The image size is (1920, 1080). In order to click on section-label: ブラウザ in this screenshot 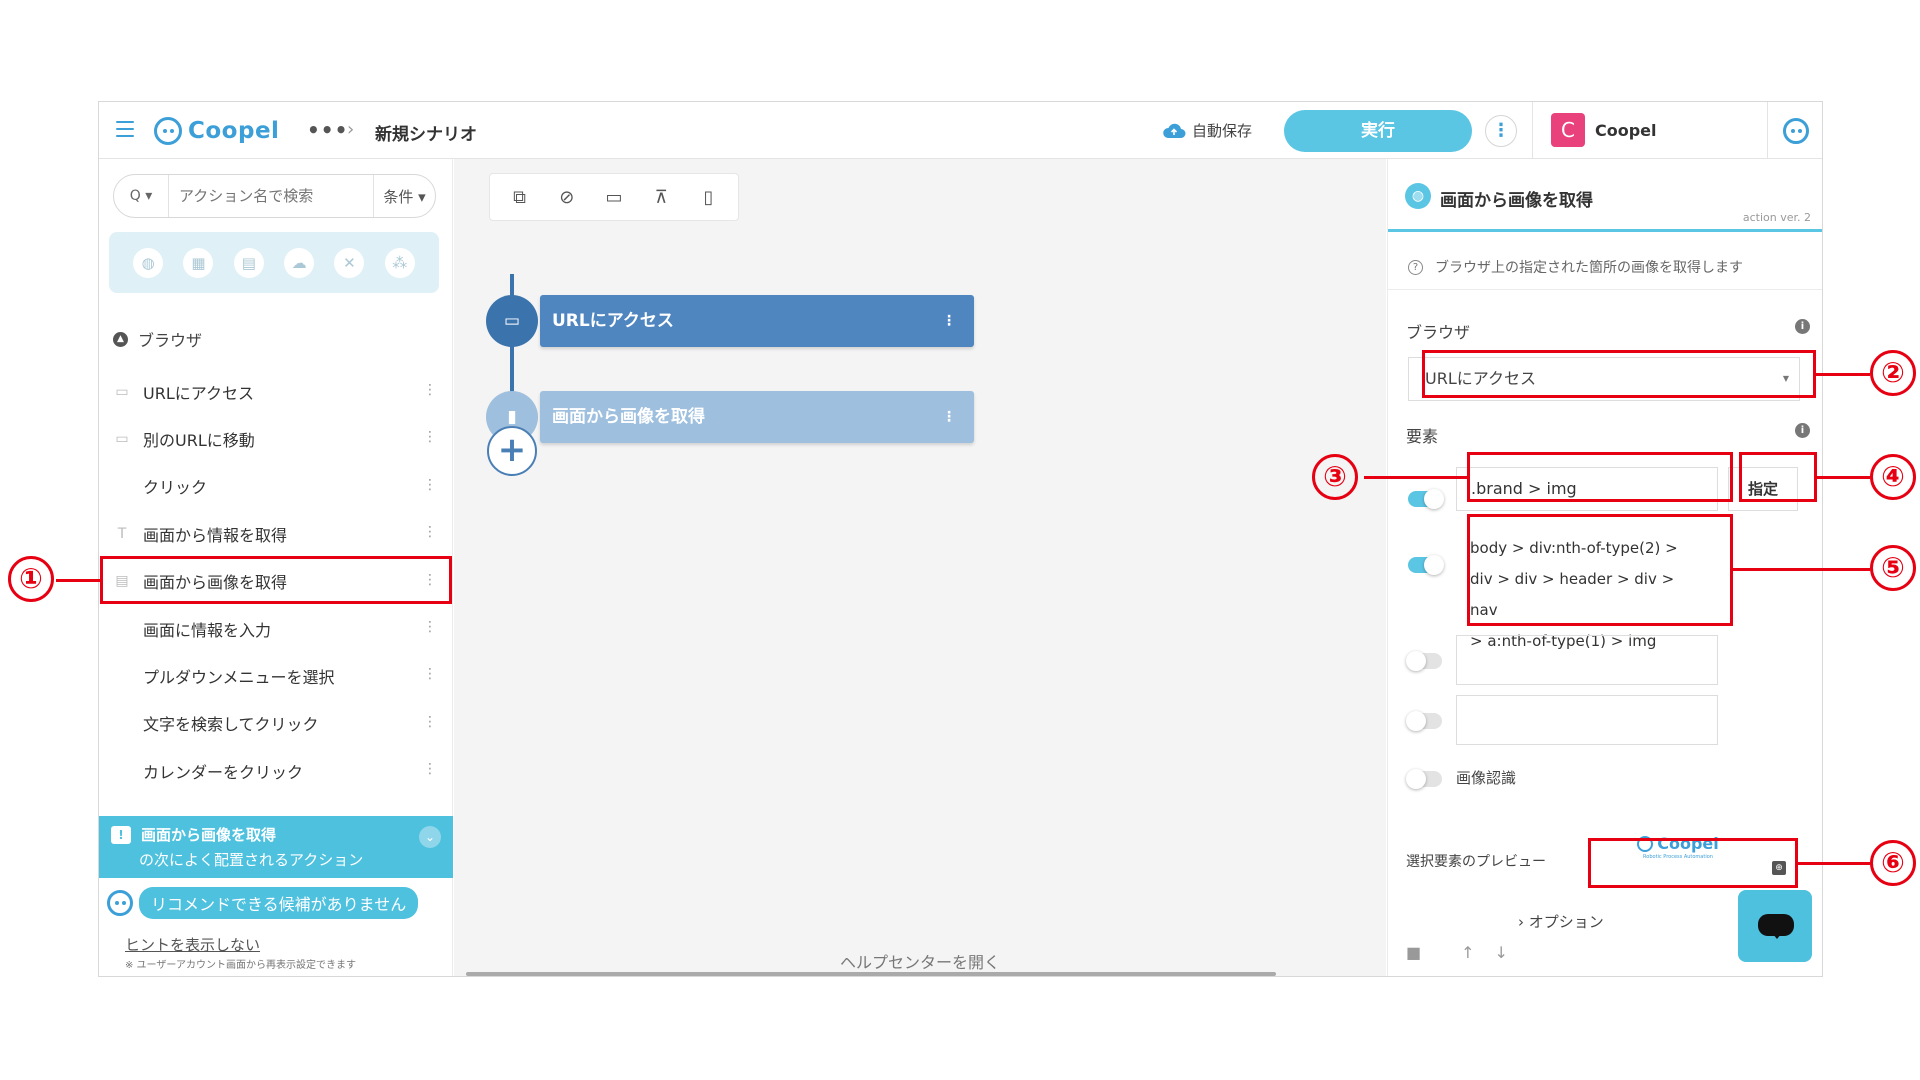, I will do `click(170, 340)`.